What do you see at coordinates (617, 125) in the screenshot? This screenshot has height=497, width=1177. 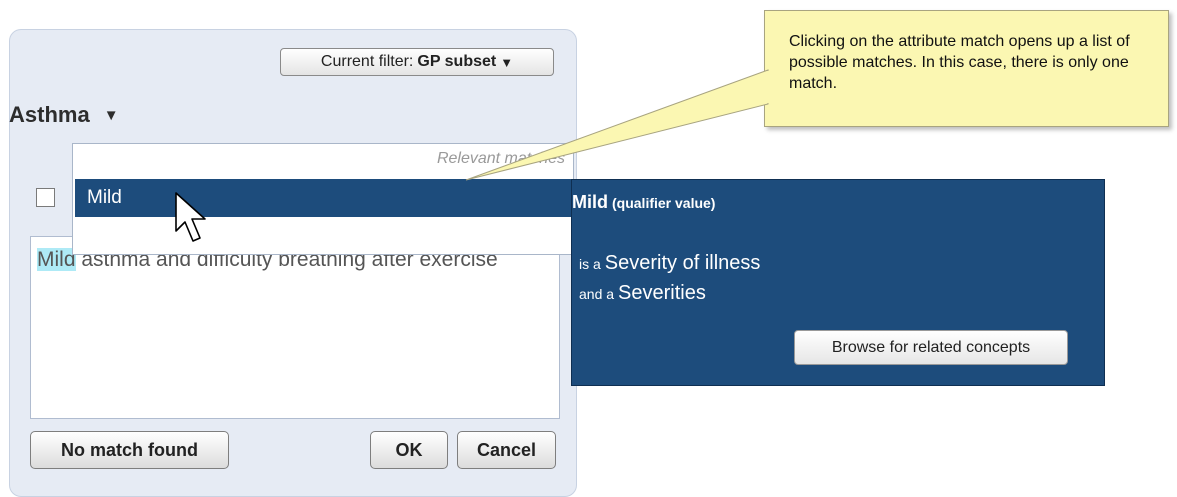 I see `callout-pointer` at bounding box center [617, 125].